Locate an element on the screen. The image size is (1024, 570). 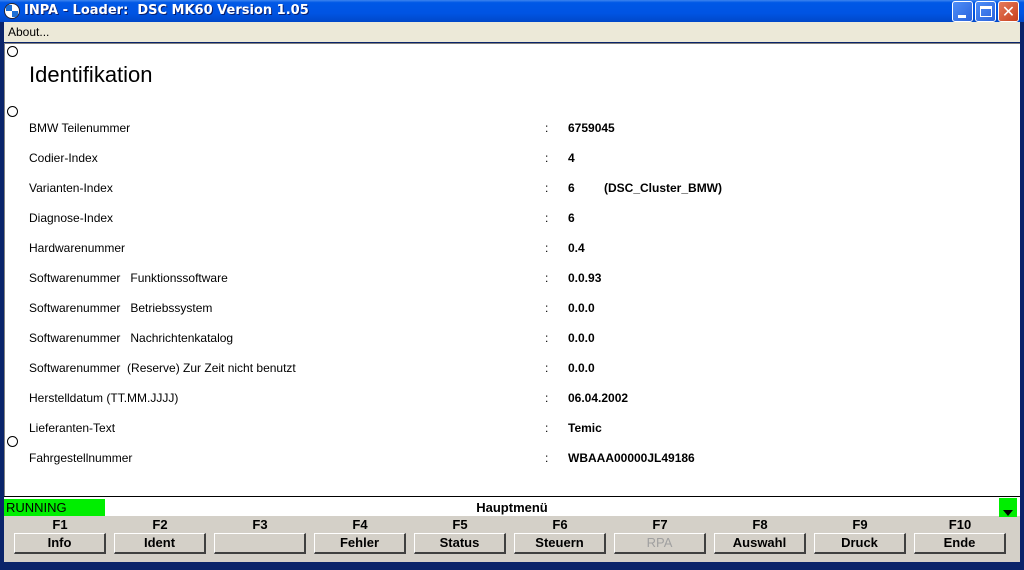
table-row: BMW Teilenummer: 6759045 is located at coordinates (505, 129).